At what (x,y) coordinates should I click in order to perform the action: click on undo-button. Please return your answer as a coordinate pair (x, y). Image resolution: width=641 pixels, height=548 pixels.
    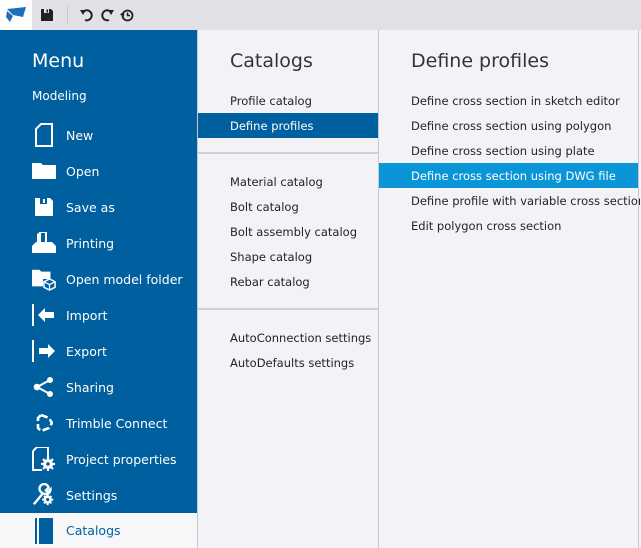
    Looking at the image, I should click on (87, 15).